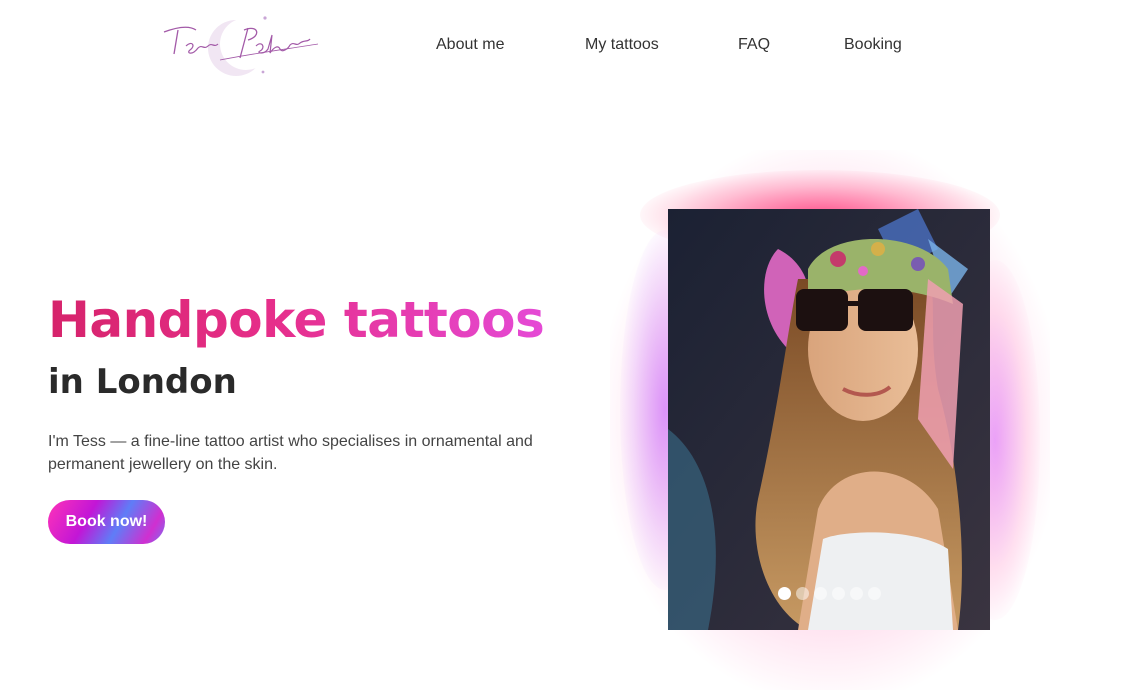 The width and height of the screenshot is (1144, 698). I want to click on site-header: About me My tattoos FAQ Booking, so click(572, 45).